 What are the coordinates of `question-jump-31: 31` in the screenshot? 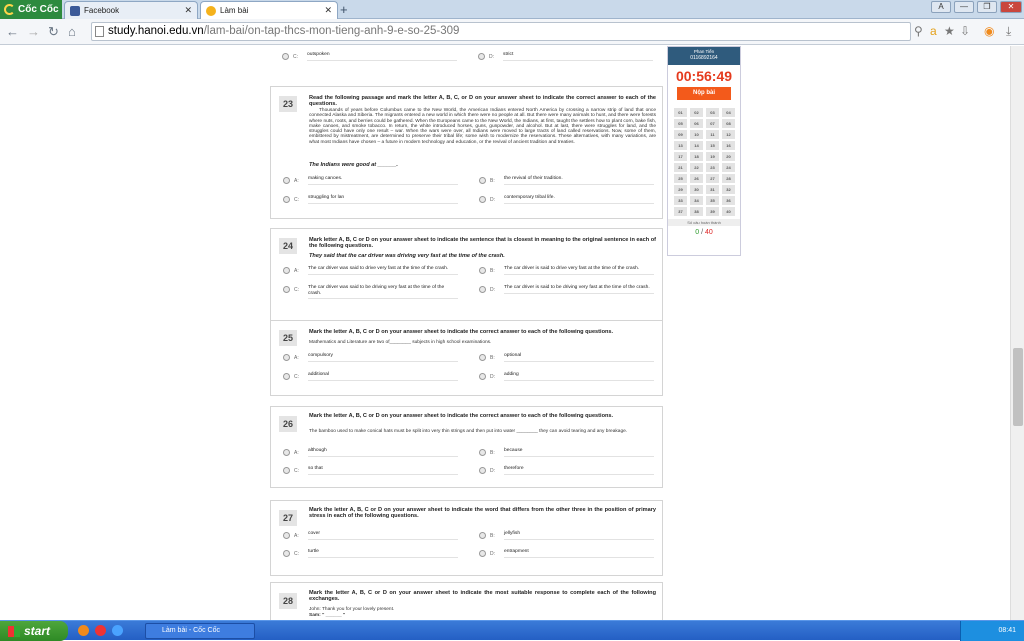 It's located at (712, 189).